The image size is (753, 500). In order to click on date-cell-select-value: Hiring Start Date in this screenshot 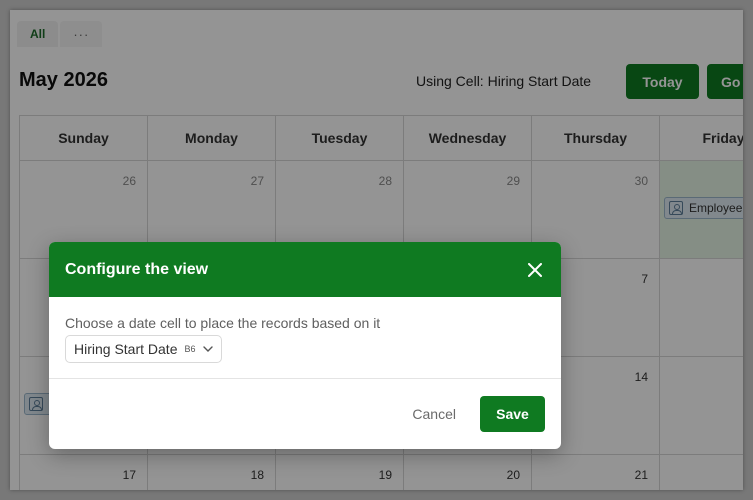, I will do `click(126, 349)`.